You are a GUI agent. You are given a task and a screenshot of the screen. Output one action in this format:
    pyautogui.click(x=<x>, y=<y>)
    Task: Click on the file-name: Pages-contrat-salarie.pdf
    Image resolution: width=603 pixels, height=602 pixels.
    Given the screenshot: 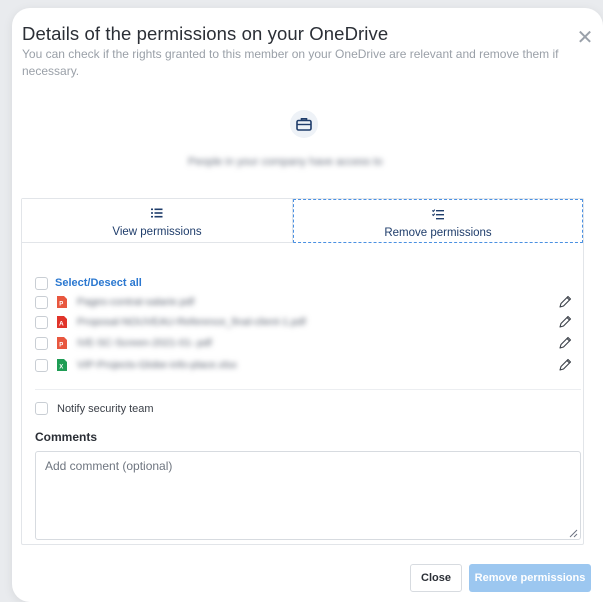 What is the action you would take?
    pyautogui.click(x=136, y=302)
    